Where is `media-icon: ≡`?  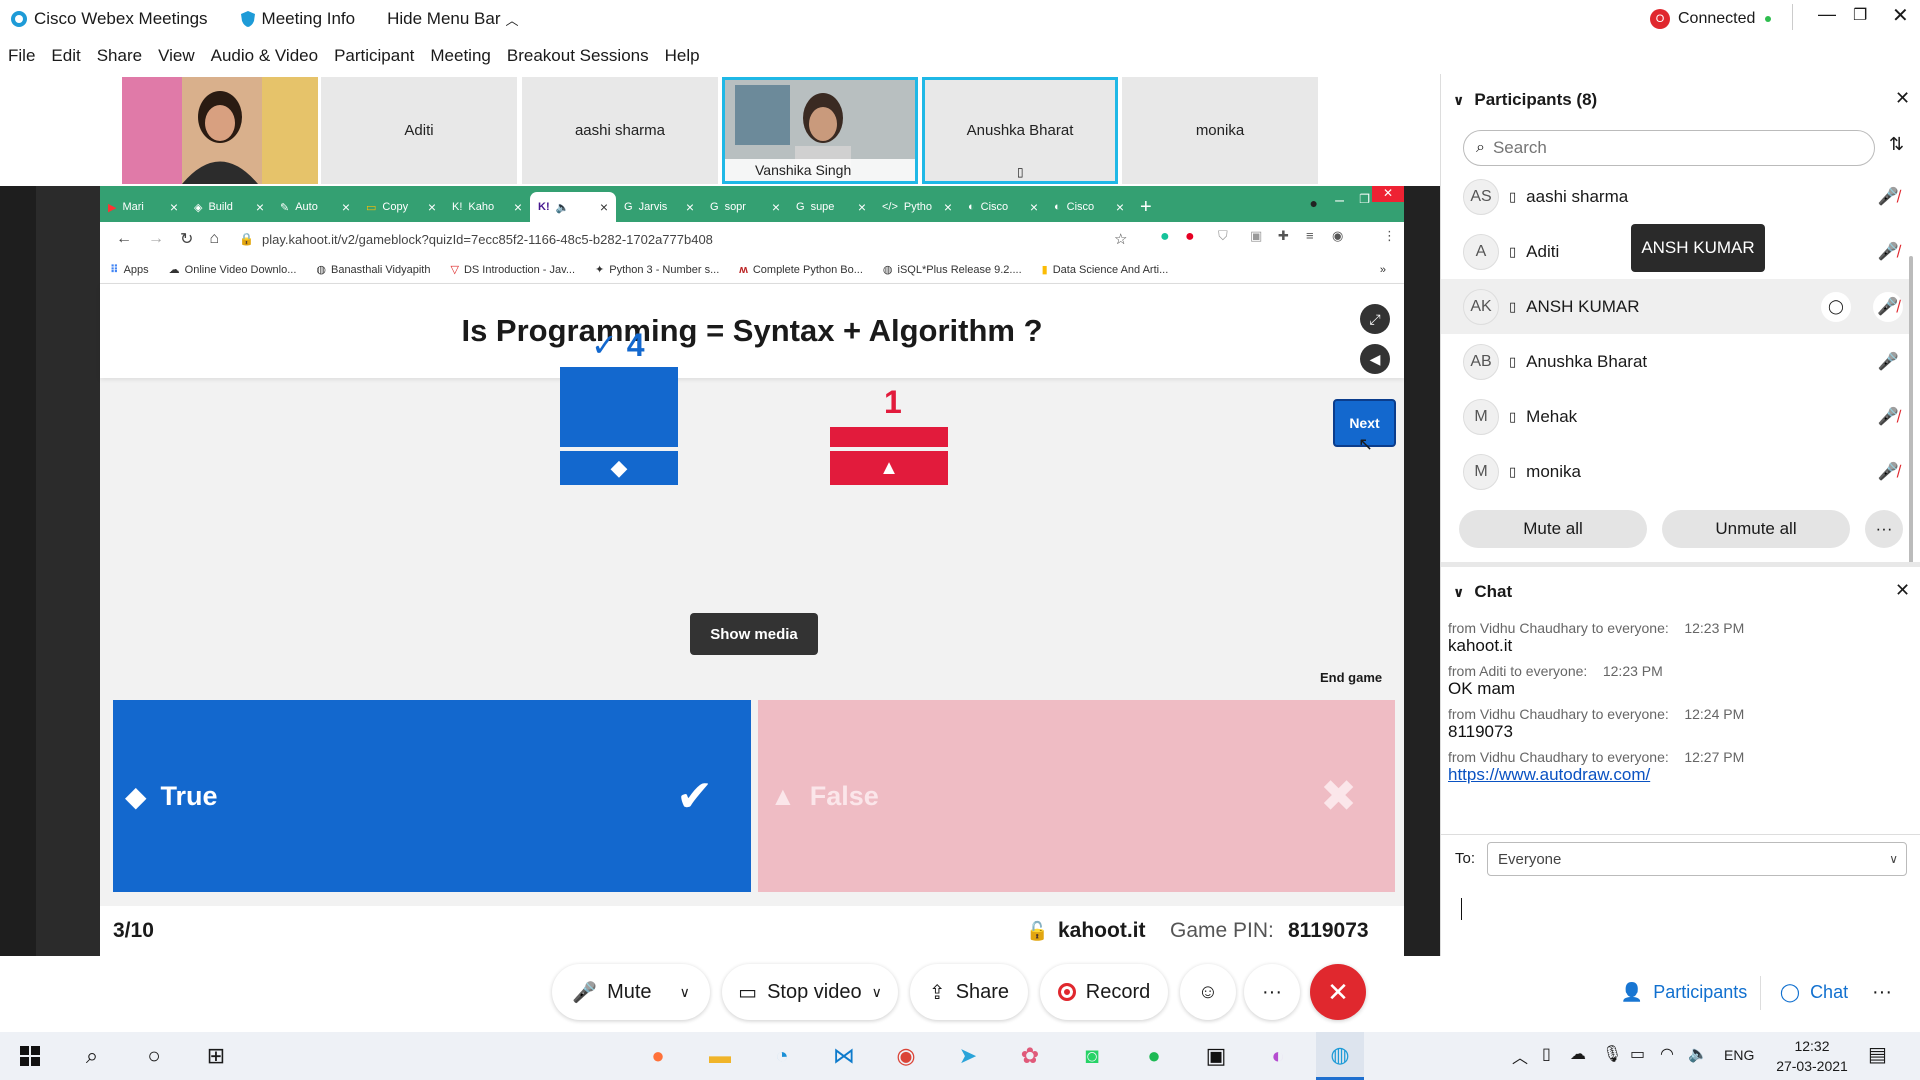
media-icon: ≡ is located at coordinates (1310, 235).